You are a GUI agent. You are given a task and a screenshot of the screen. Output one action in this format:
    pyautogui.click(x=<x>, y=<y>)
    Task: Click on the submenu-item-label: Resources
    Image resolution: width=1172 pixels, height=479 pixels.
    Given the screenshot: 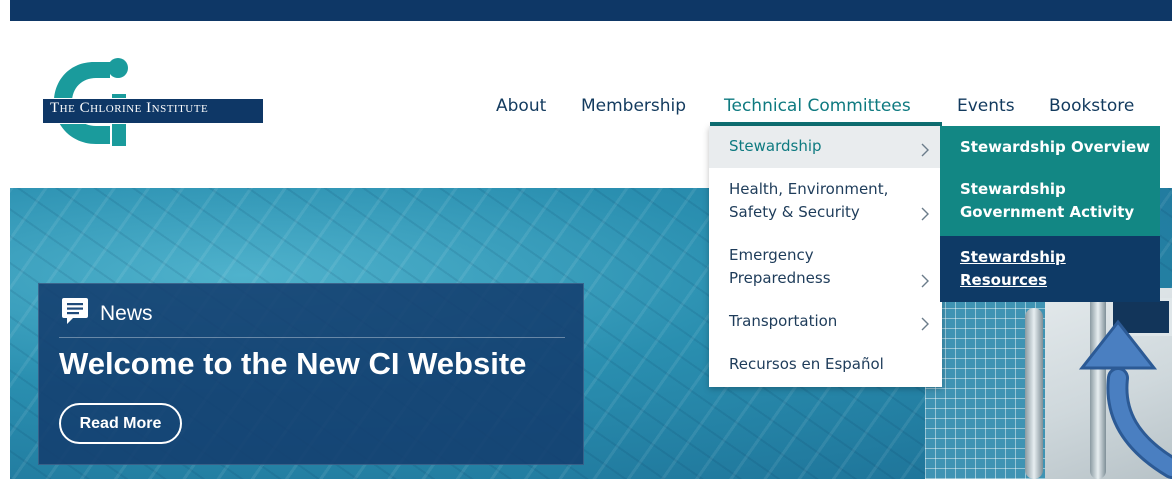 What is the action you would take?
    pyautogui.click(x=1004, y=280)
    